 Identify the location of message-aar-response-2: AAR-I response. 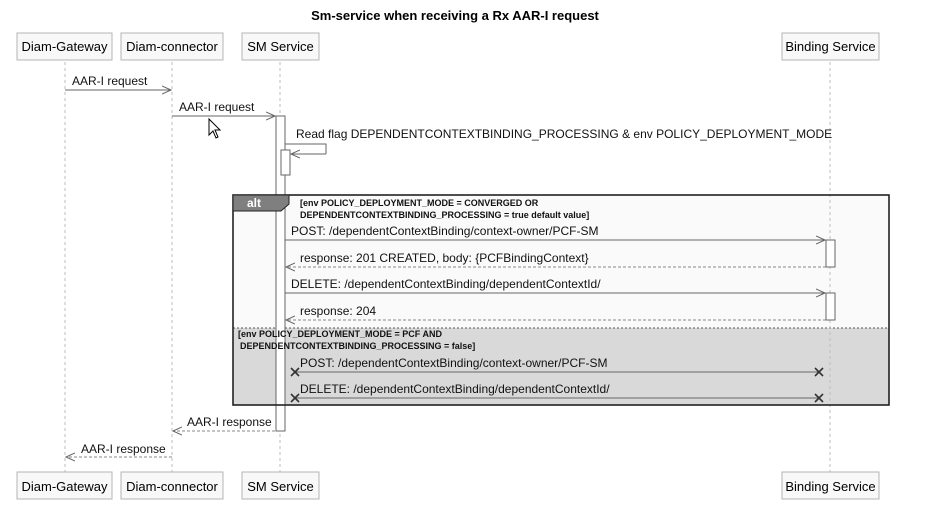
(119, 449).